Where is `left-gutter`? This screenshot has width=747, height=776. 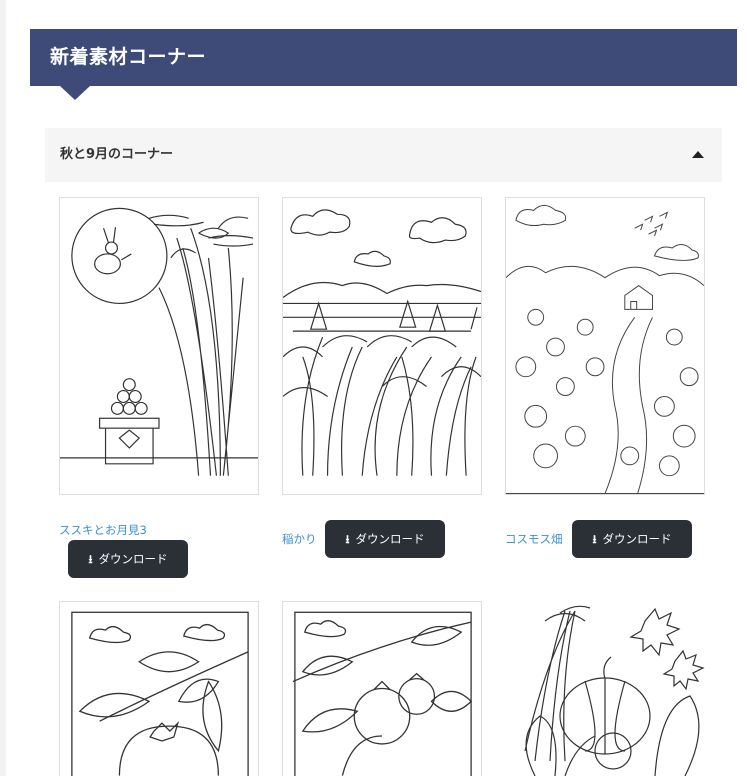
left-gutter is located at coordinates (3, 388).